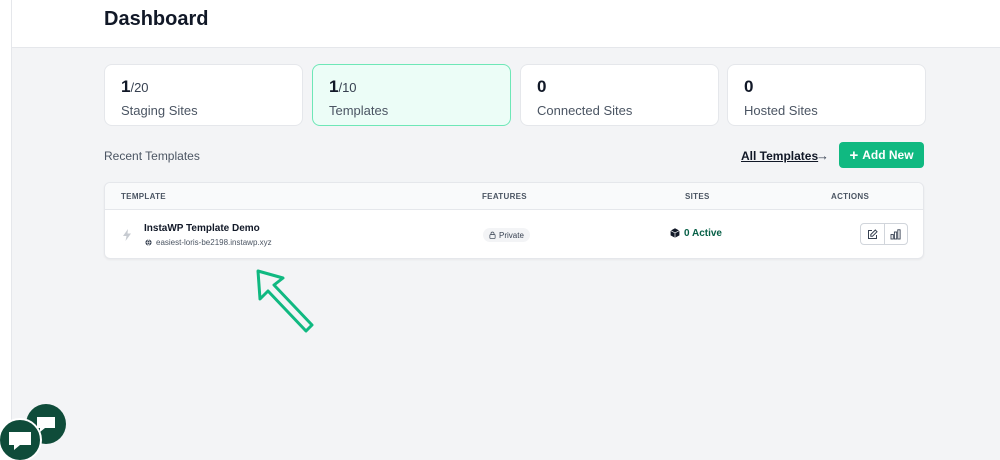 Image resolution: width=1000 pixels, height=460 pixels. Describe the element at coordinates (506, 24) in the screenshot. I see `header: Dashboard` at that location.